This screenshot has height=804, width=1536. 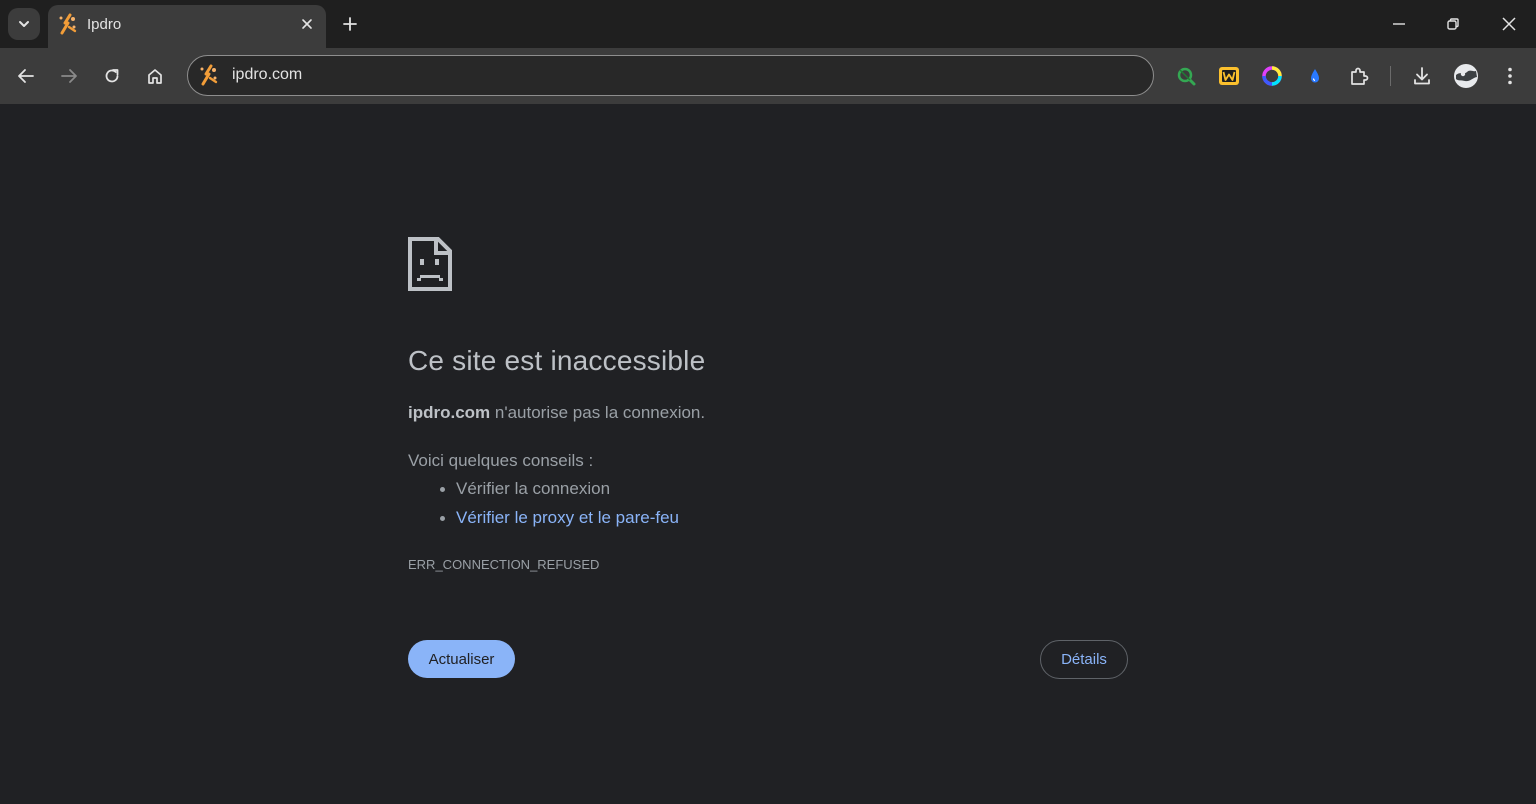 I want to click on sad-document-icon, so click(x=430, y=264).